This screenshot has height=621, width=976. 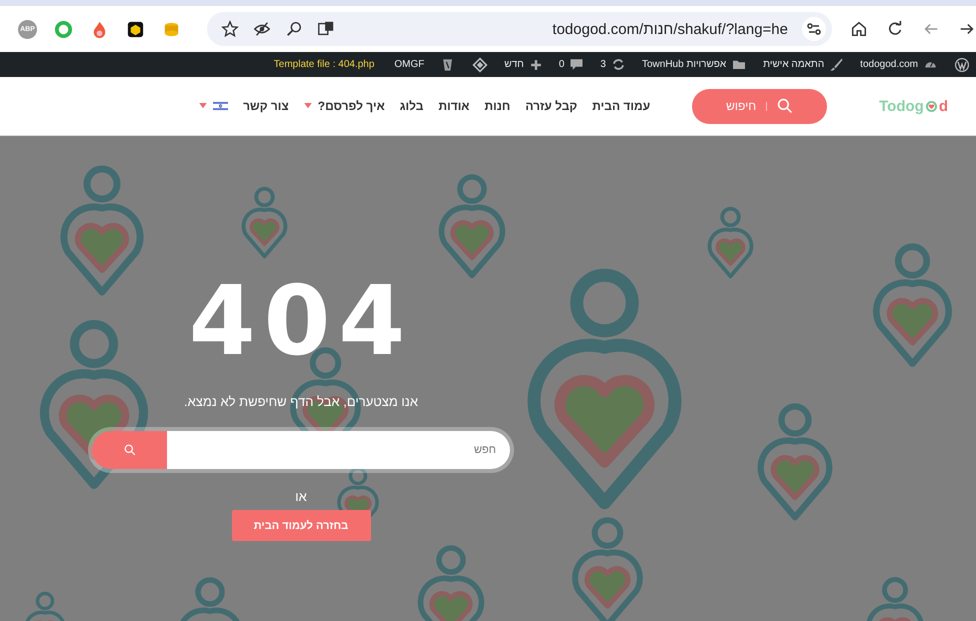 I want to click on nav-link: בלוג, so click(x=412, y=106).